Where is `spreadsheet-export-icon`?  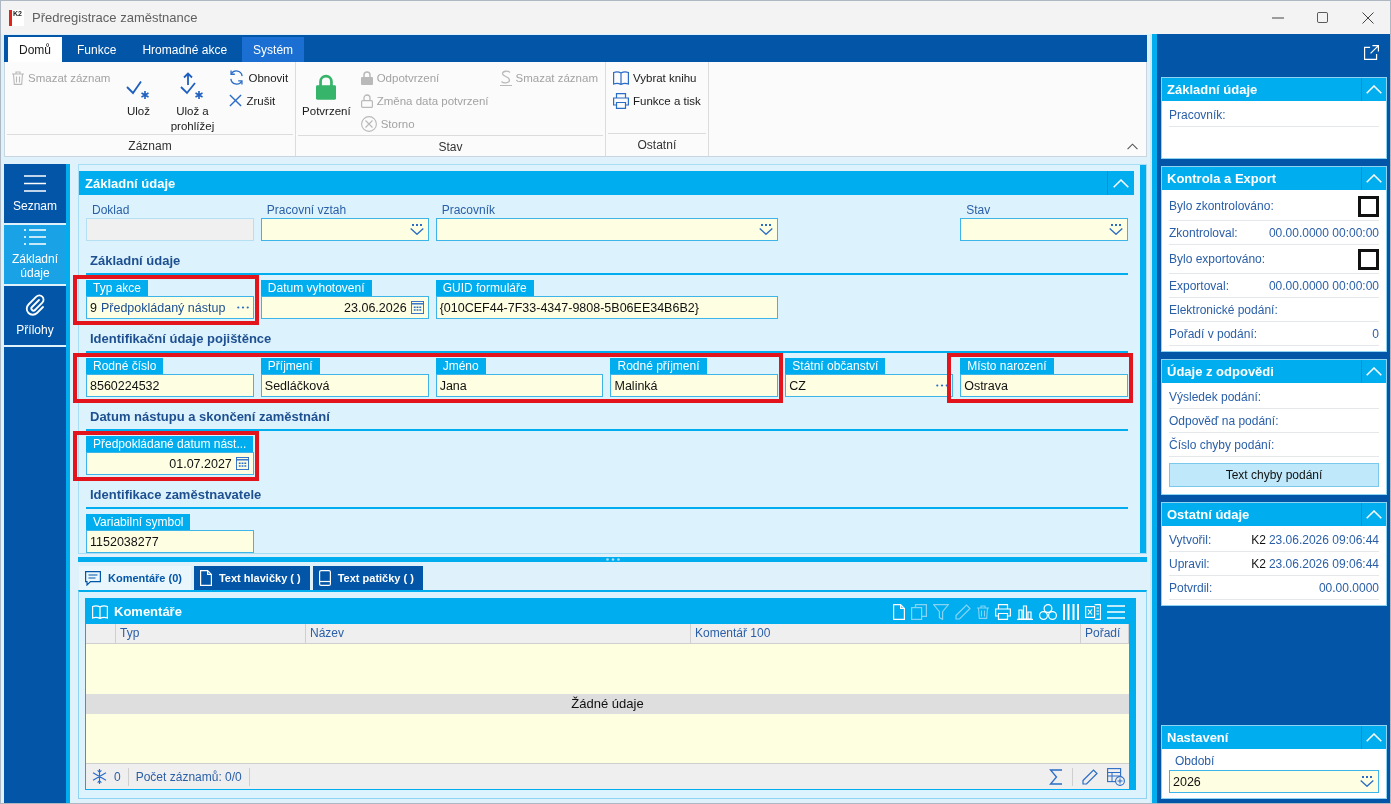 spreadsheet-export-icon is located at coordinates (1093, 611).